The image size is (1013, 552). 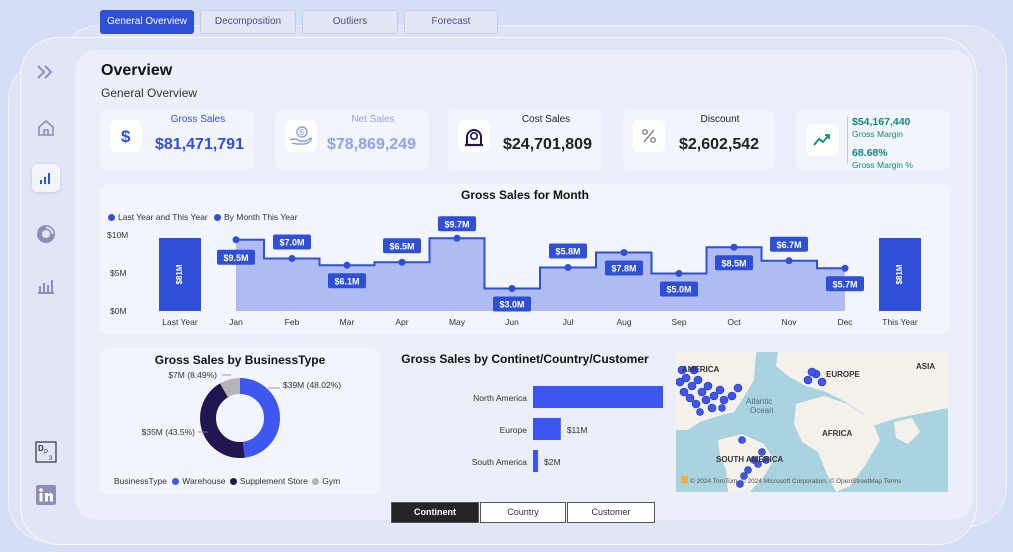 I want to click on gross-margin-pct-value: 68.68%, so click(x=870, y=153).